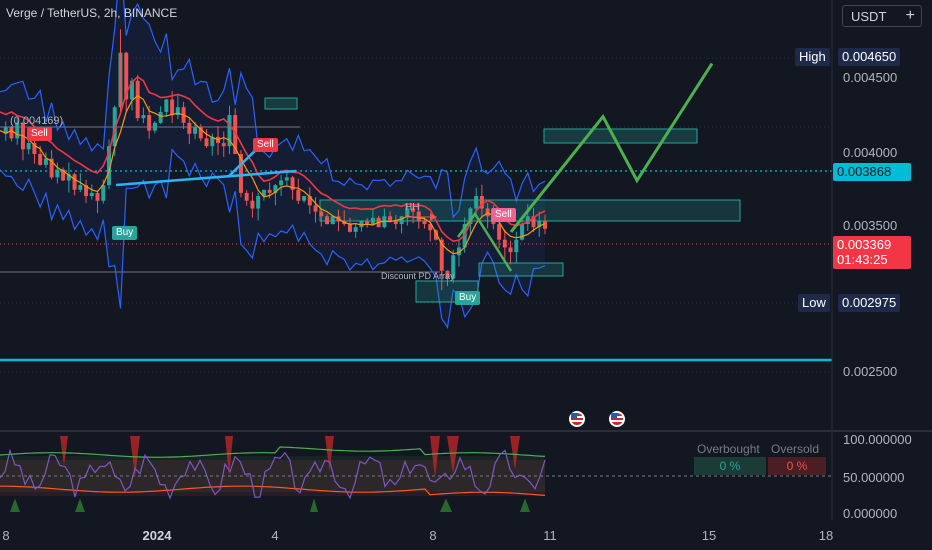  What do you see at coordinates (826, 535) in the screenshot?
I see `time-tick: 18` at bounding box center [826, 535].